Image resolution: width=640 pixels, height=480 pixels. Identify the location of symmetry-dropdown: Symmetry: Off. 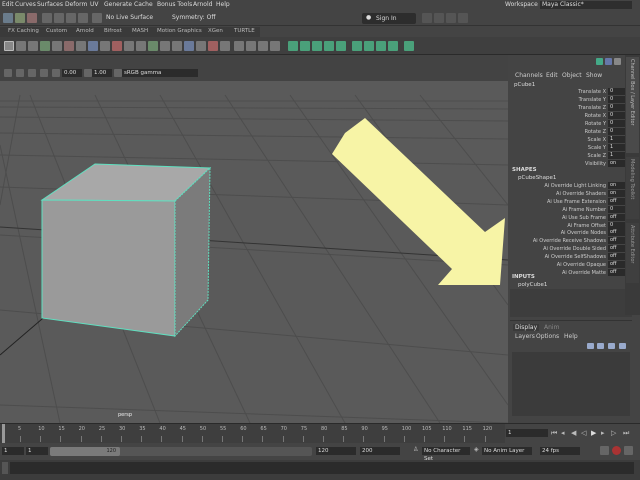
(193, 17).